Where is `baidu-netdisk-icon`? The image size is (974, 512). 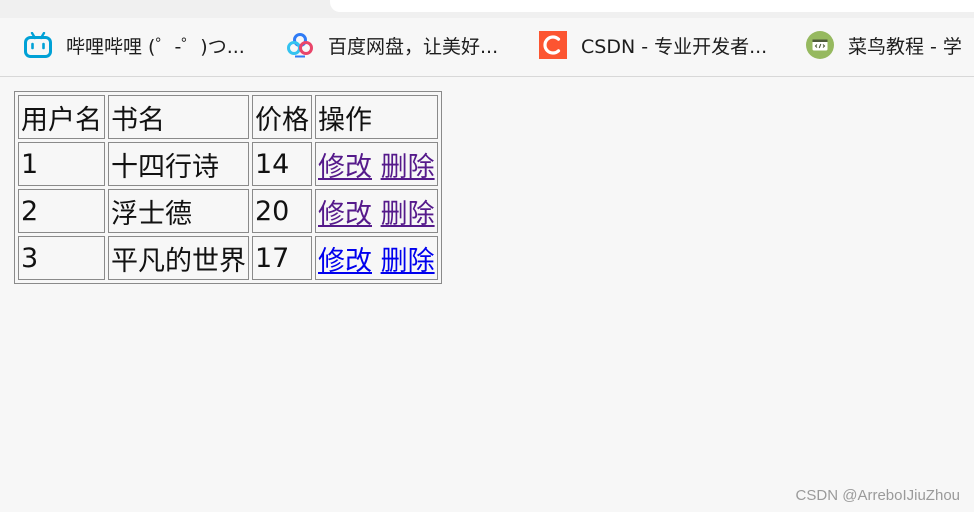 baidu-netdisk-icon is located at coordinates (300, 45).